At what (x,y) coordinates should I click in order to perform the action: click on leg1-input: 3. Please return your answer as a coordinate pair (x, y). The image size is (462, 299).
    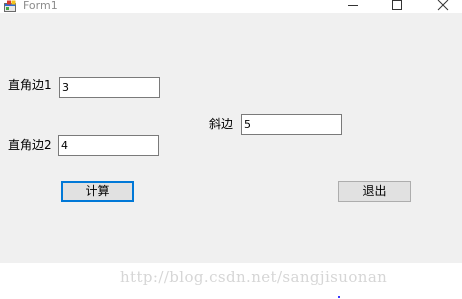
    Looking at the image, I should click on (109, 87).